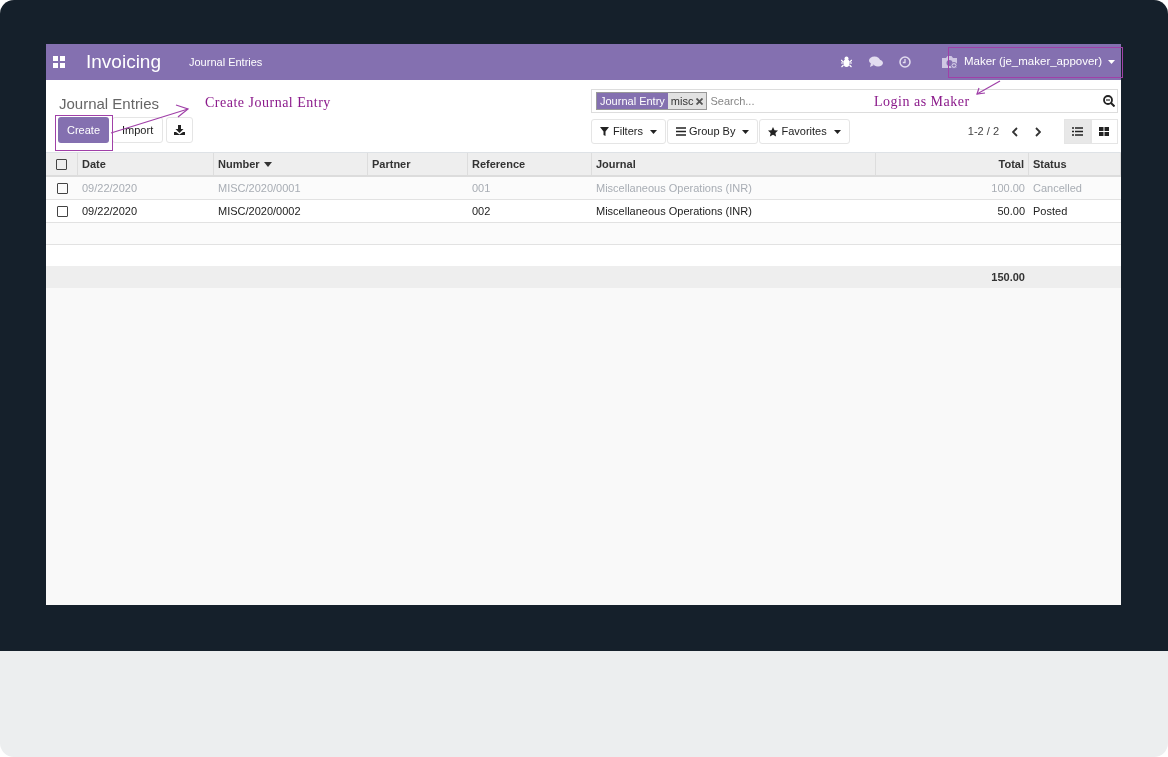 This screenshot has width=1168, height=757. I want to click on star-icon, so click(773, 131).